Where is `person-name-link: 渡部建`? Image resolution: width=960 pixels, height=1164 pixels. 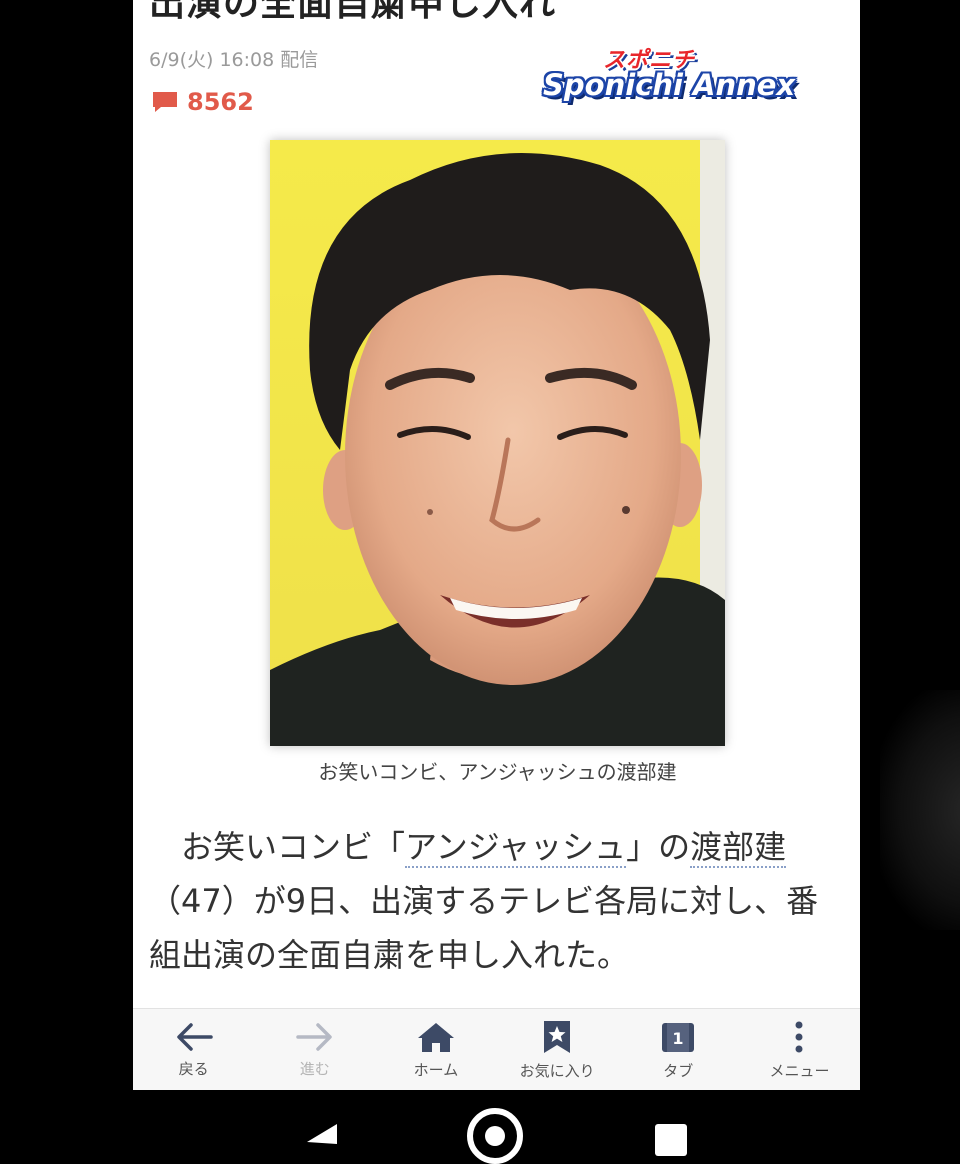 person-name-link: 渡部建 is located at coordinates (738, 848).